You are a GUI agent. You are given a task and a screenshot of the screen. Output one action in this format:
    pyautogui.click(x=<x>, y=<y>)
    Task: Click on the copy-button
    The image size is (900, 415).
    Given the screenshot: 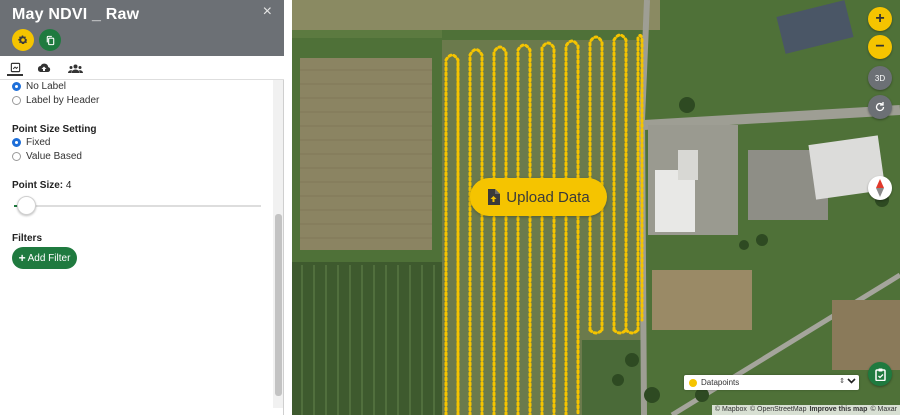 What is the action you would take?
    pyautogui.click(x=50, y=40)
    